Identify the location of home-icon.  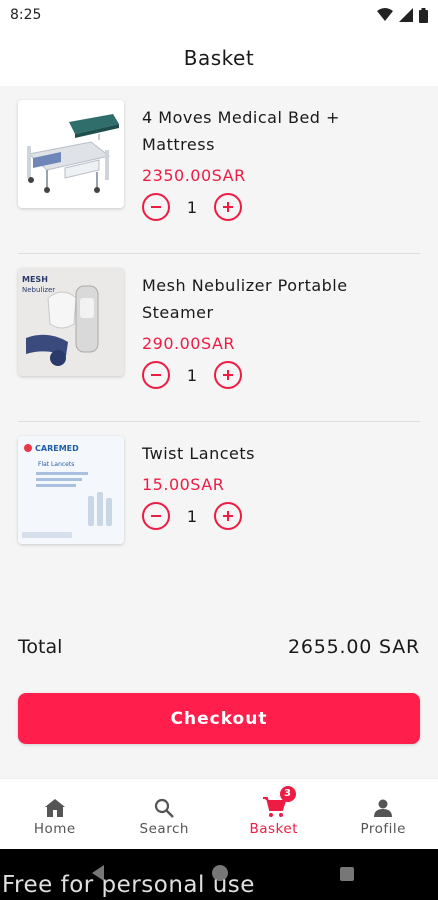
(55, 805).